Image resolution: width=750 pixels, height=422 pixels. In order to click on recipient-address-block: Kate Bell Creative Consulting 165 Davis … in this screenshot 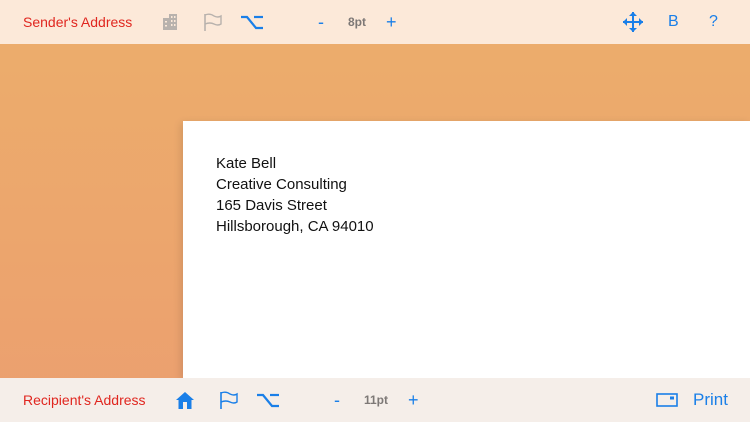, I will do `click(295, 195)`.